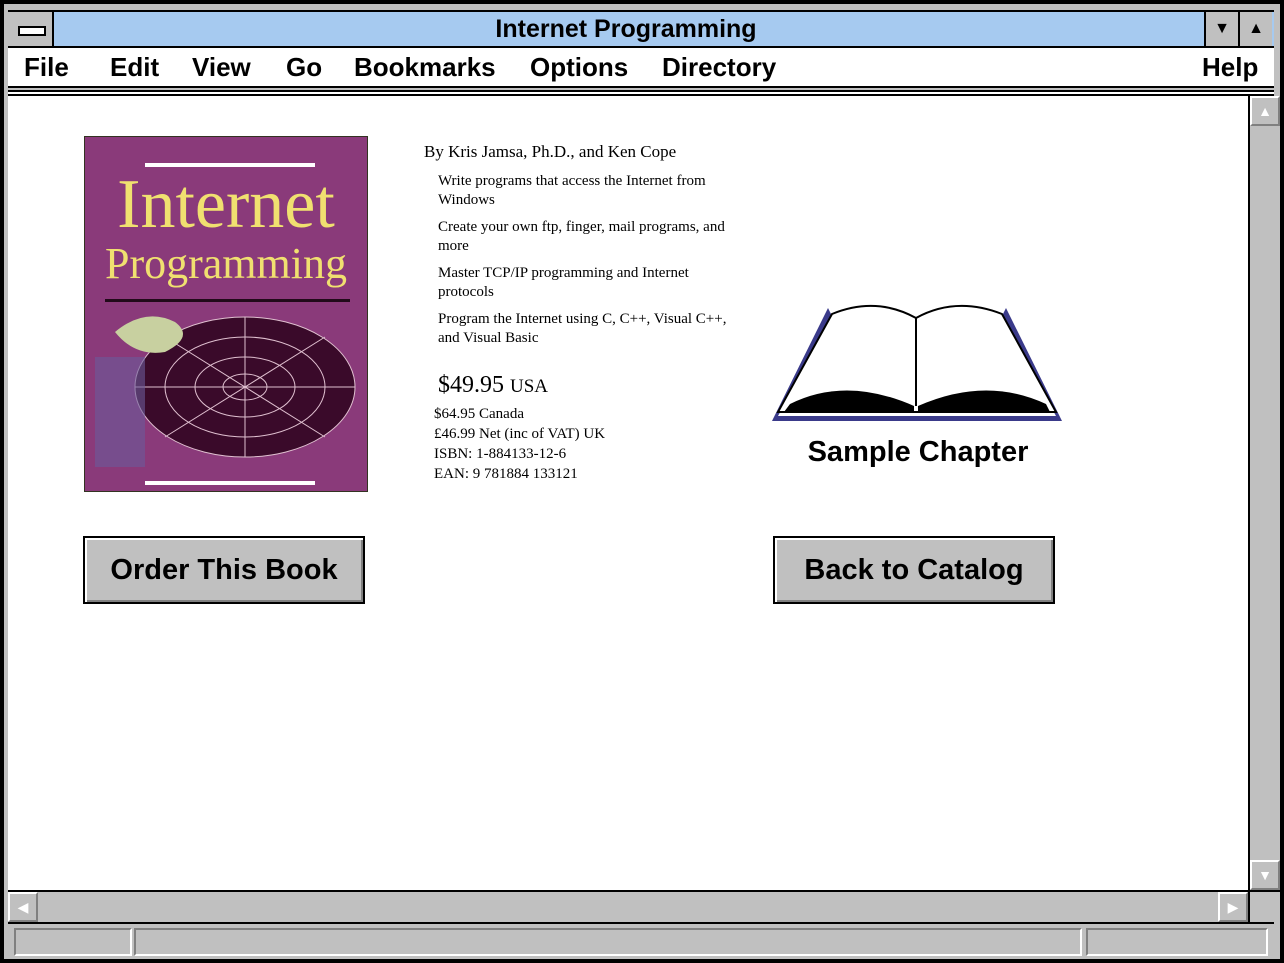 This screenshot has height=963, width=1284. I want to click on system-menu-icon, so click(32, 31).